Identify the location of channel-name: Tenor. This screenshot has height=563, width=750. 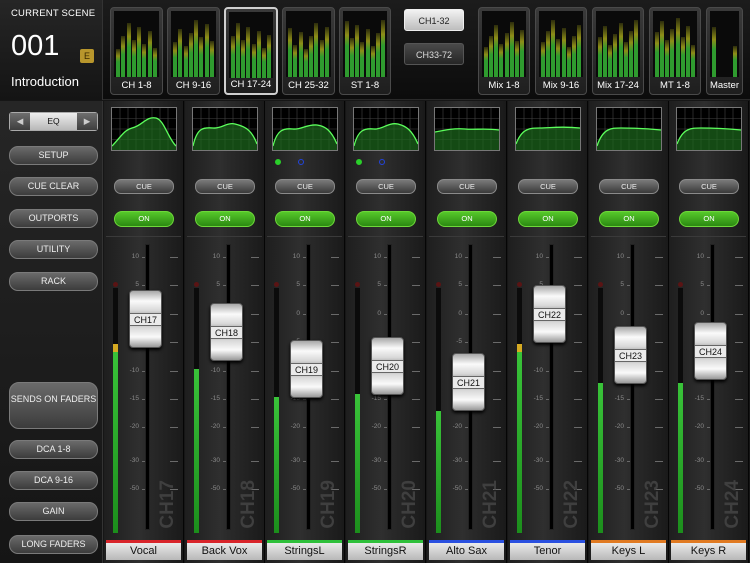
(547, 551).